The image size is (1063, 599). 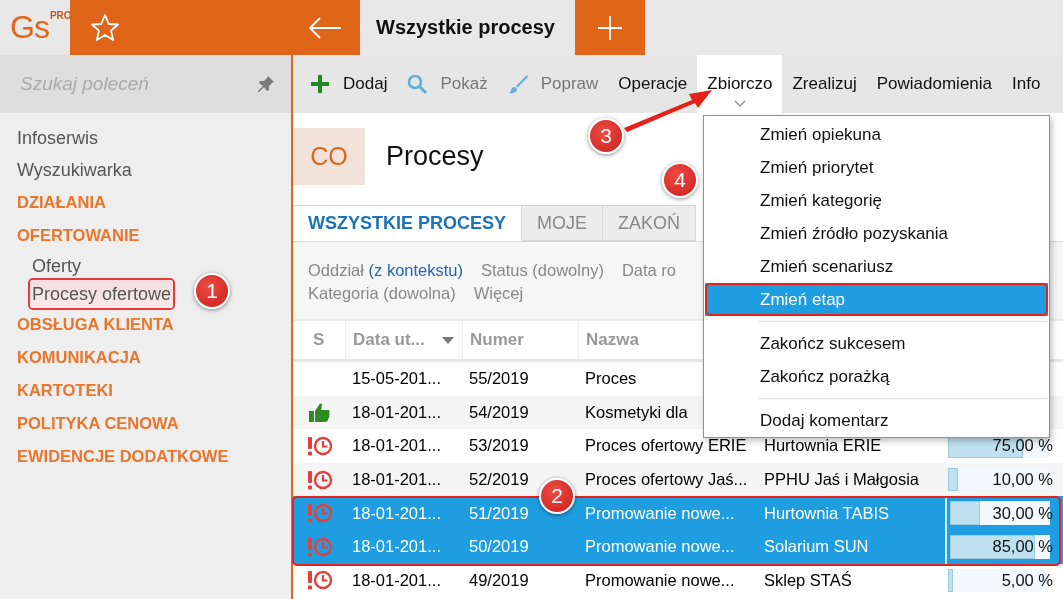 What do you see at coordinates (841, 480) in the screenshot?
I see `table-cell: PPHU Jaś i Małgosia` at bounding box center [841, 480].